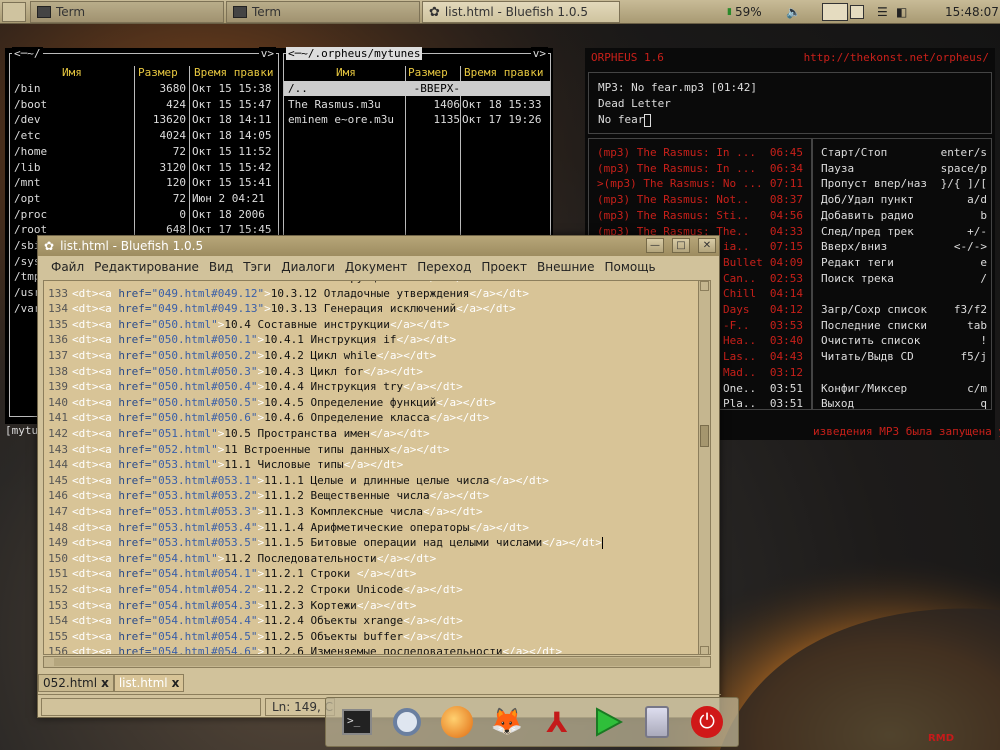  Describe the element at coordinates (144, 198) in the screenshot. I see `file-row: /opt 72 Июн 2 04:21` at that location.